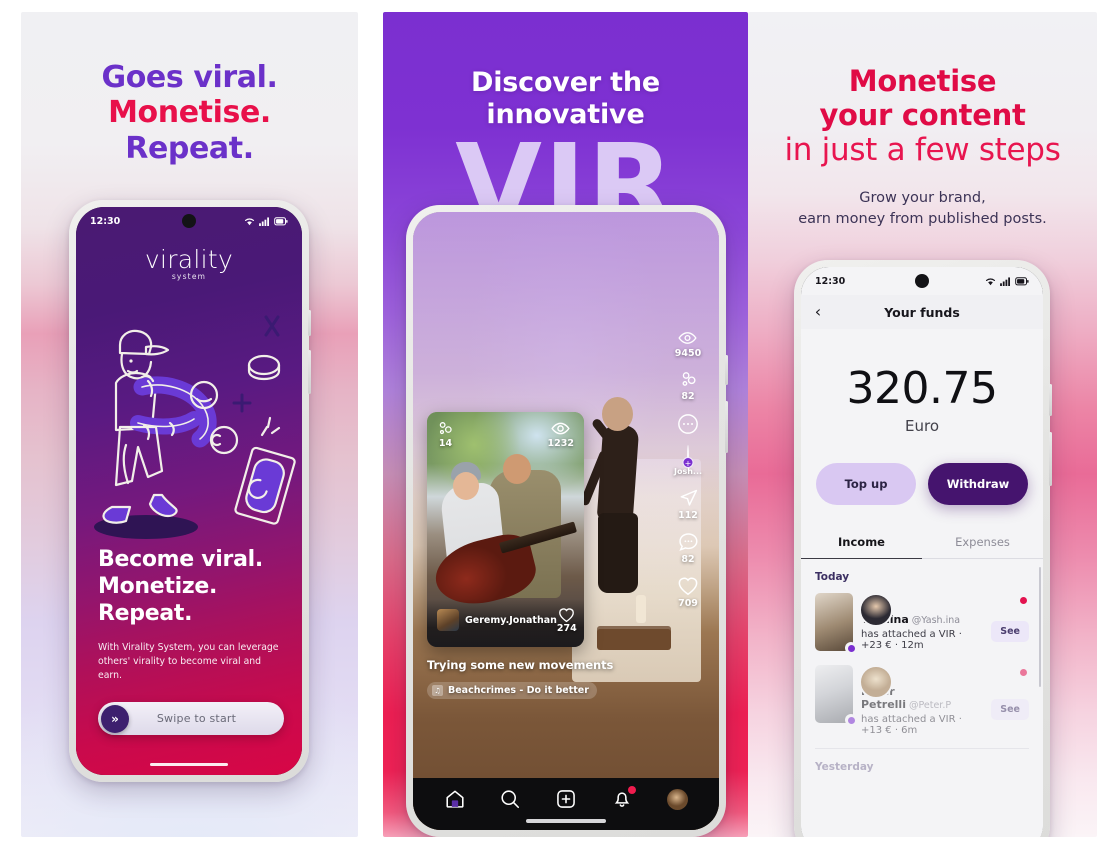 The image size is (1118, 849). What do you see at coordinates (448, 620) in the screenshot?
I see `card-author-avatar` at bounding box center [448, 620].